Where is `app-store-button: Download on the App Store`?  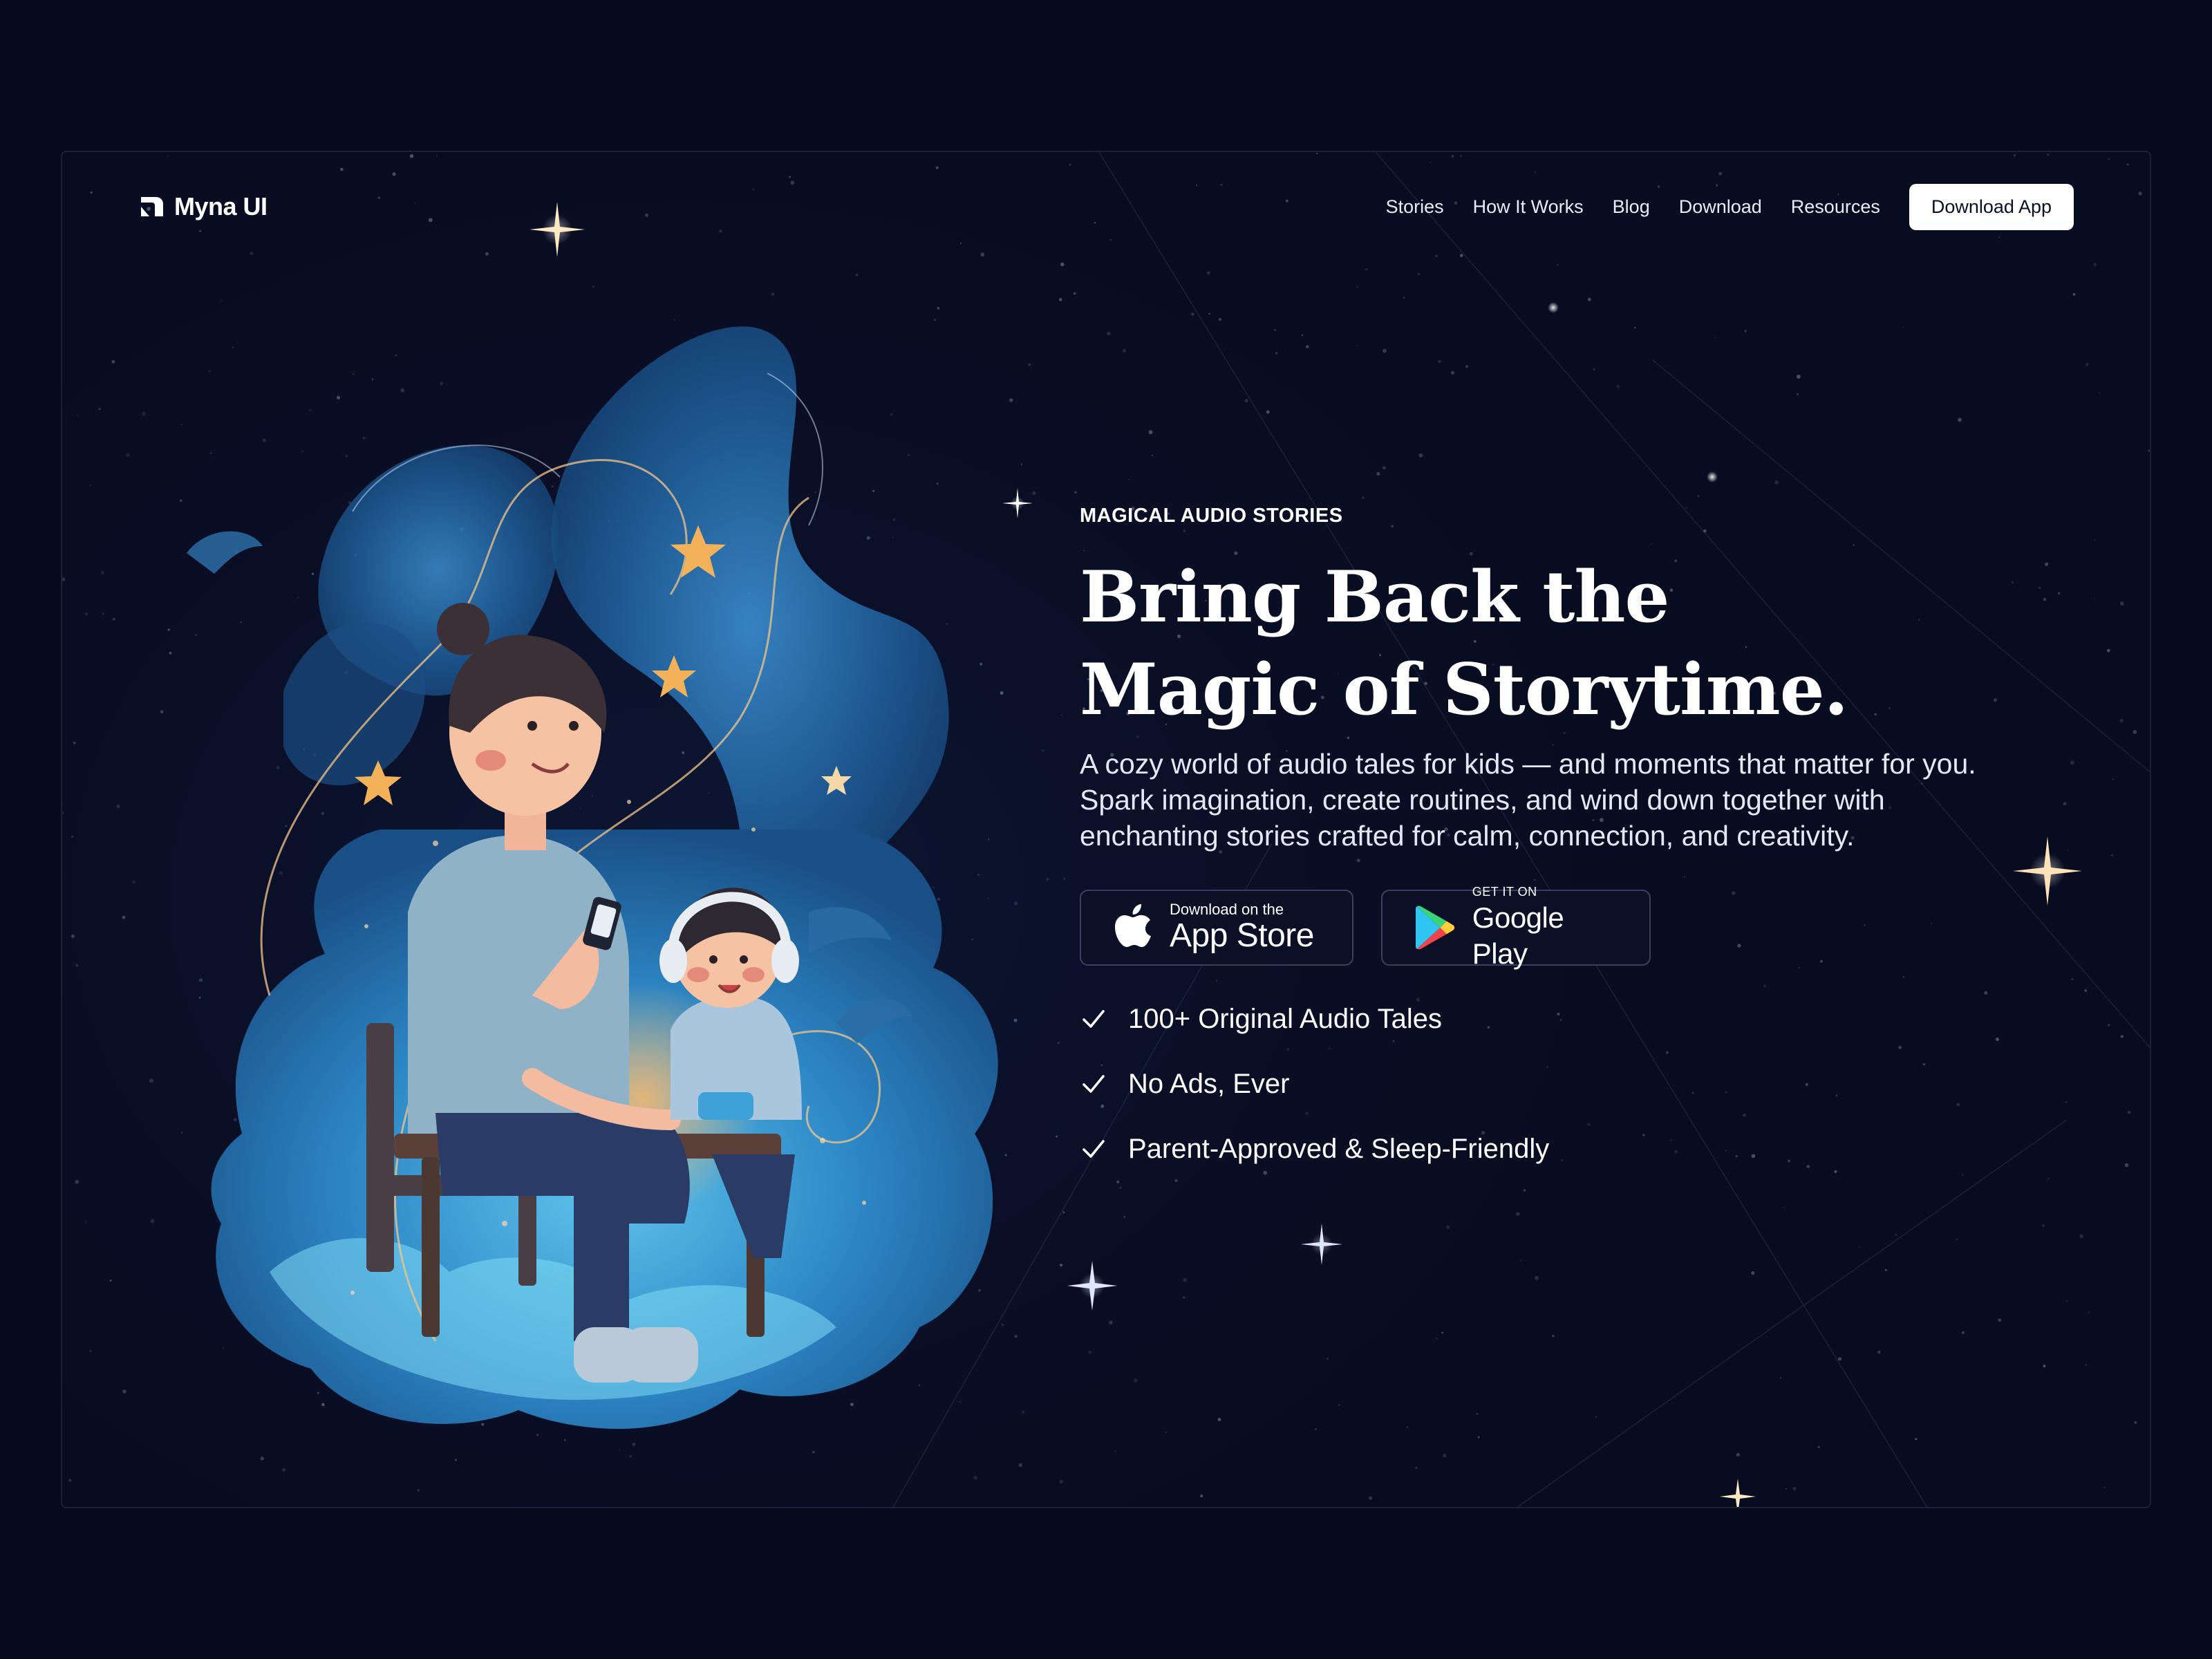
app-store-button: Download on the App Store is located at coordinates (1216, 928).